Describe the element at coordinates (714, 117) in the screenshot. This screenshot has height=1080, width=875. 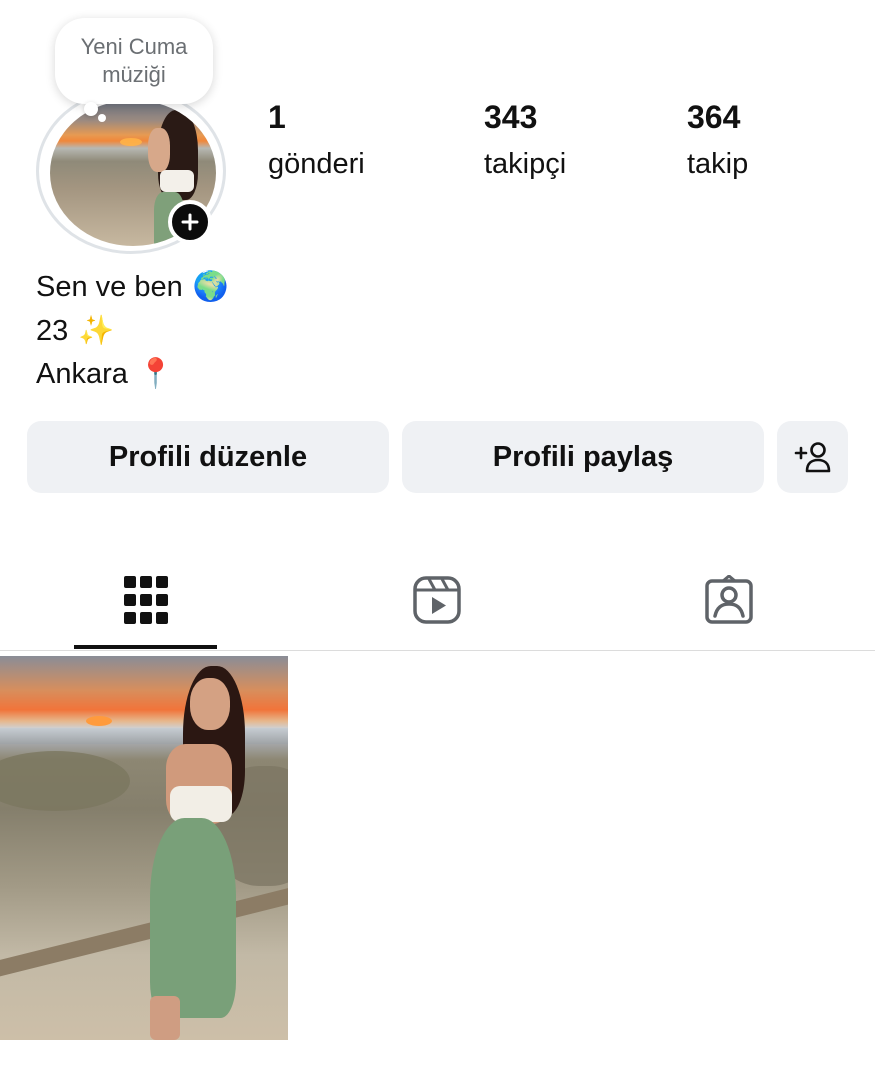
I see `following-count: 364` at that location.